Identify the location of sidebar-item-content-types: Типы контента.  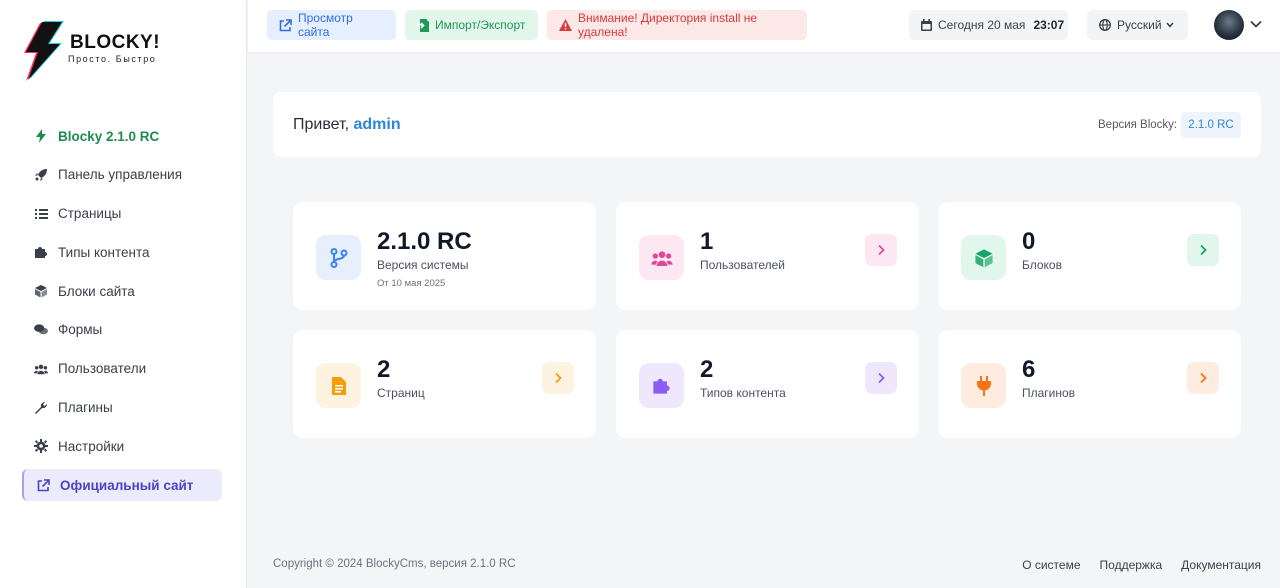
(122, 252).